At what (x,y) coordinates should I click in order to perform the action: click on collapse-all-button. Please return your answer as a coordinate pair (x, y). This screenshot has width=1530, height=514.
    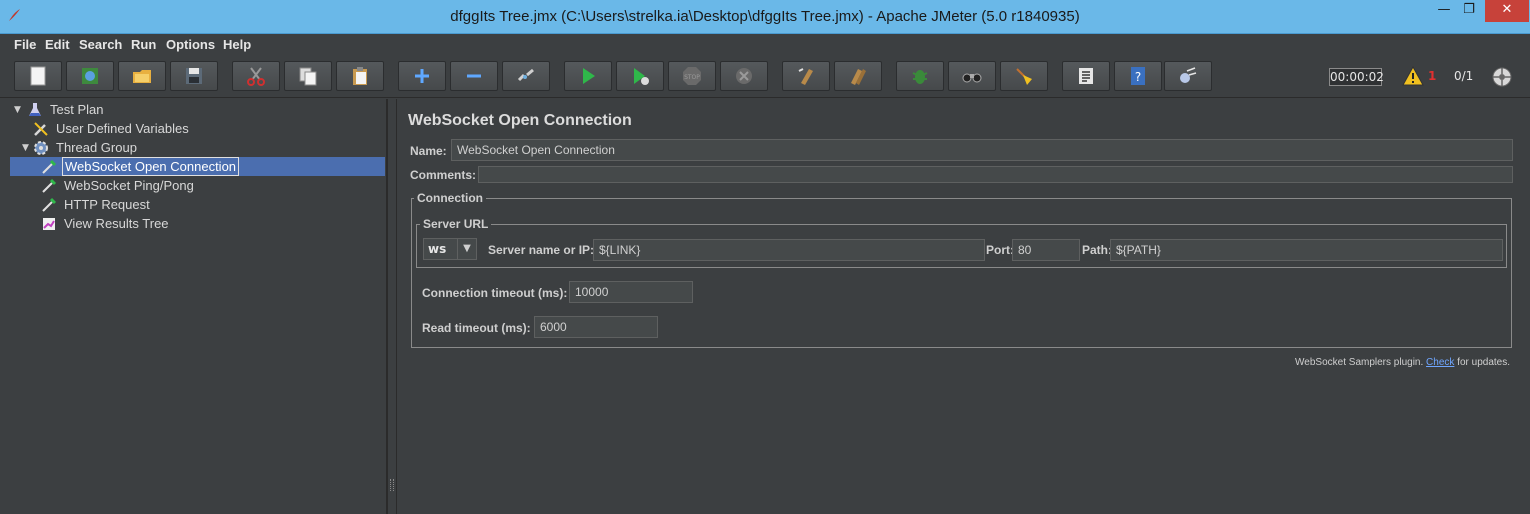
    Looking at the image, I should click on (474, 76).